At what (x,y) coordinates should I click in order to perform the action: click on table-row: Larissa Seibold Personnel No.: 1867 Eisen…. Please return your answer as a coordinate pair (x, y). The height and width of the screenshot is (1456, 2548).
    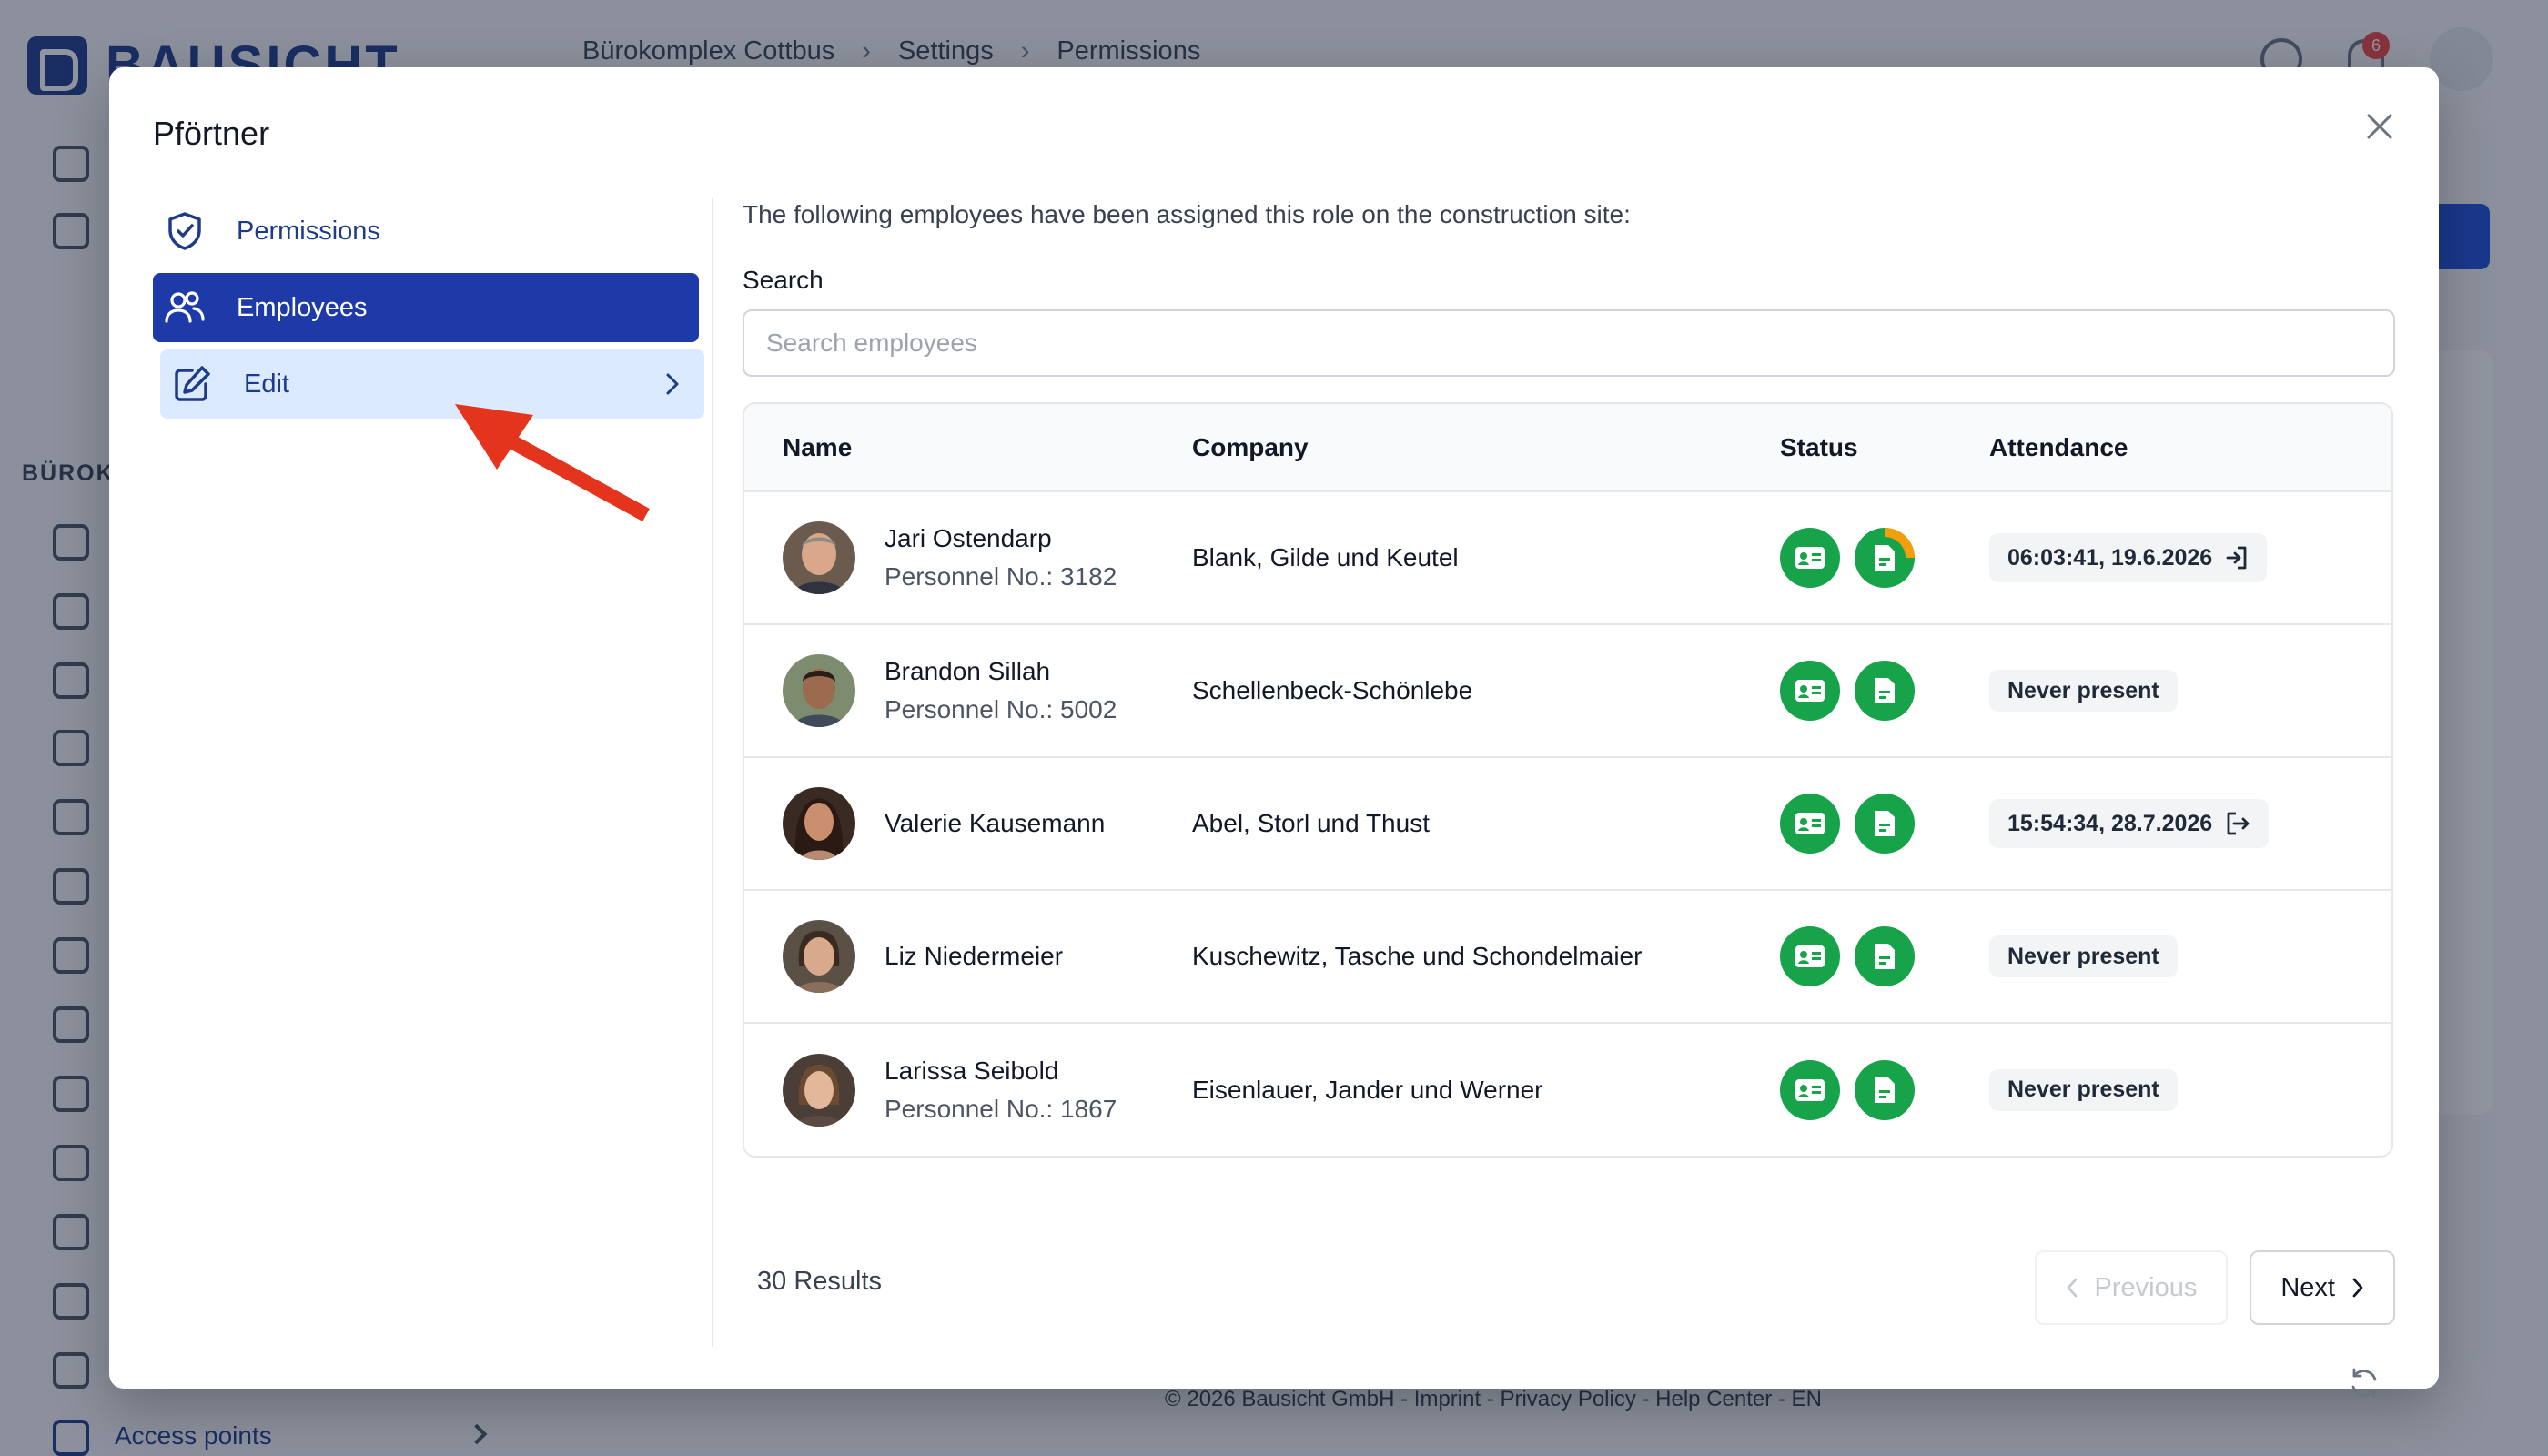
    Looking at the image, I should click on (1567, 1090).